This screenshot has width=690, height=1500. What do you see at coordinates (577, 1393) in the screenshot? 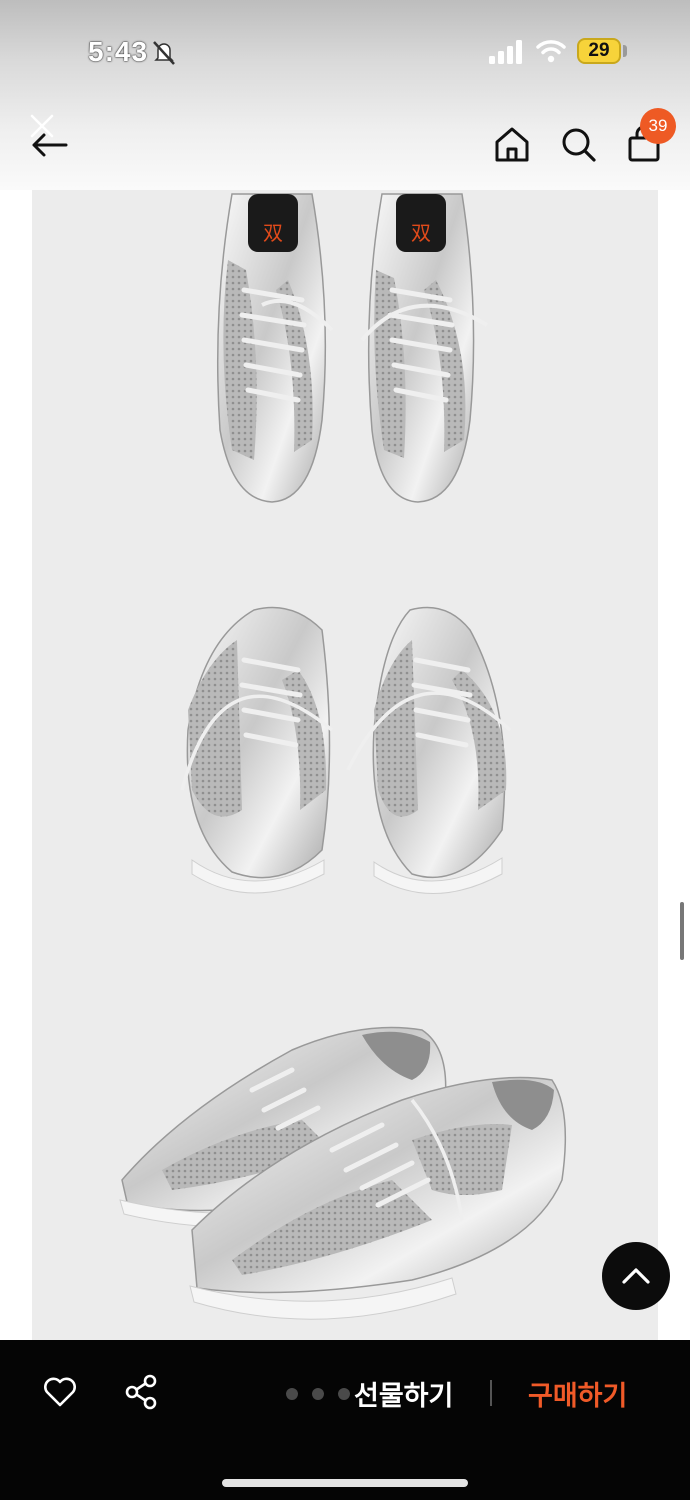
I see `buy-button: 구매하기` at bounding box center [577, 1393].